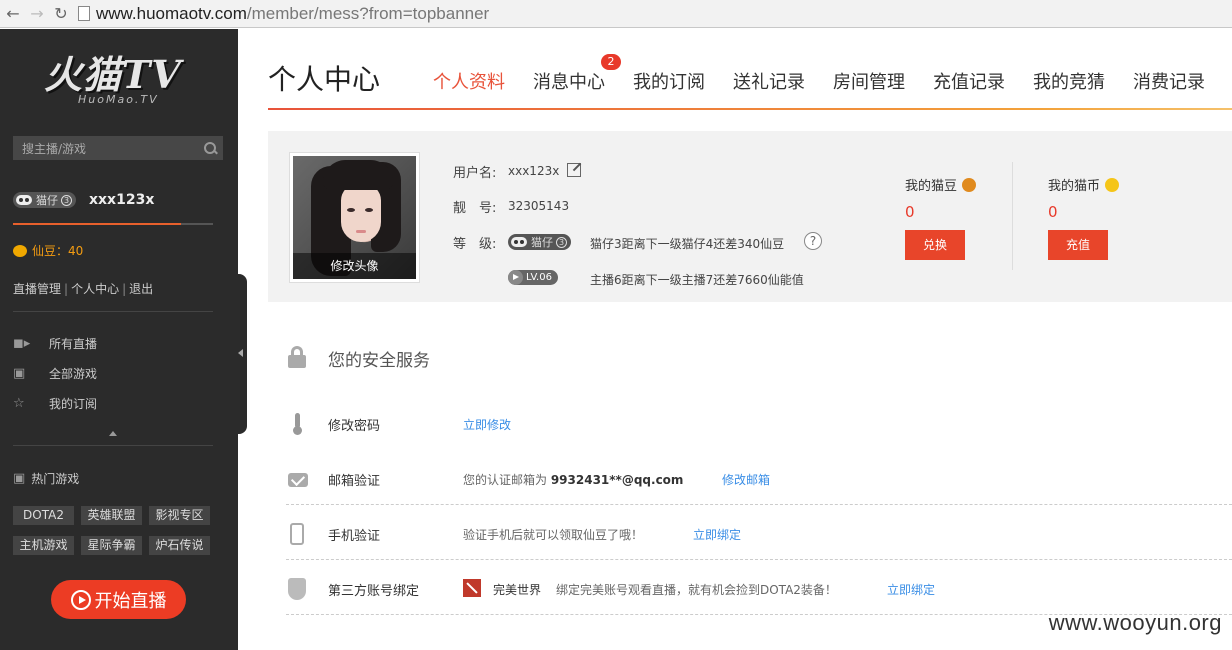  What do you see at coordinates (475, 244) in the screenshot?
I see `level-label: 等 级:` at bounding box center [475, 244].